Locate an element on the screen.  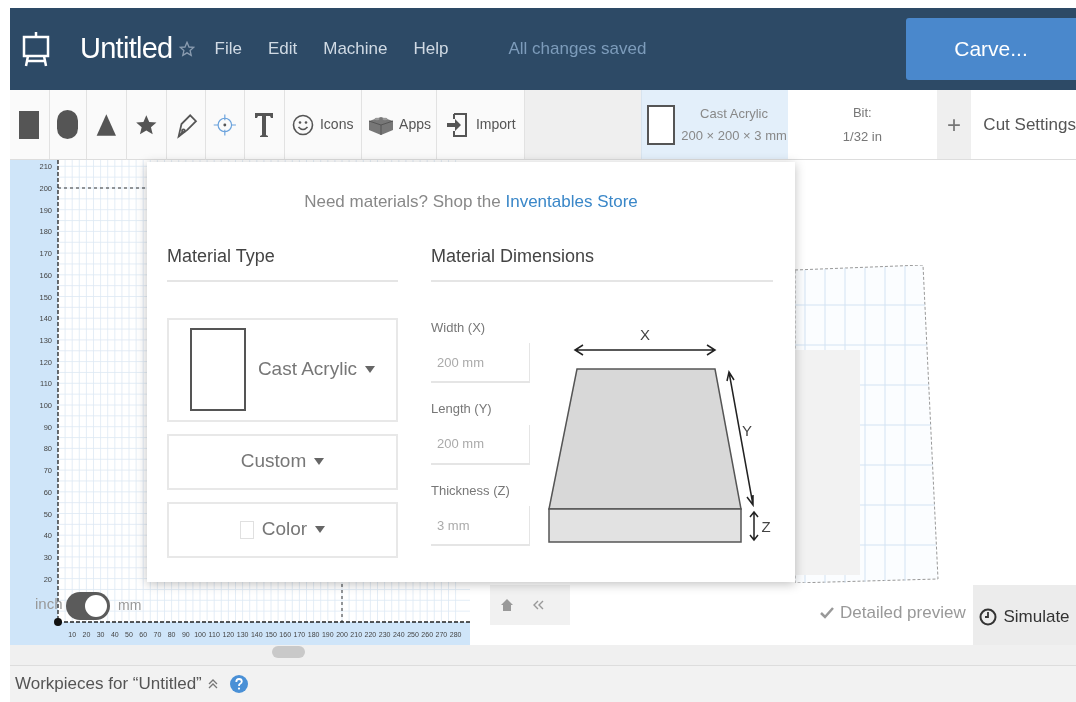
icons-tool: Icons is located at coordinates (323, 124).